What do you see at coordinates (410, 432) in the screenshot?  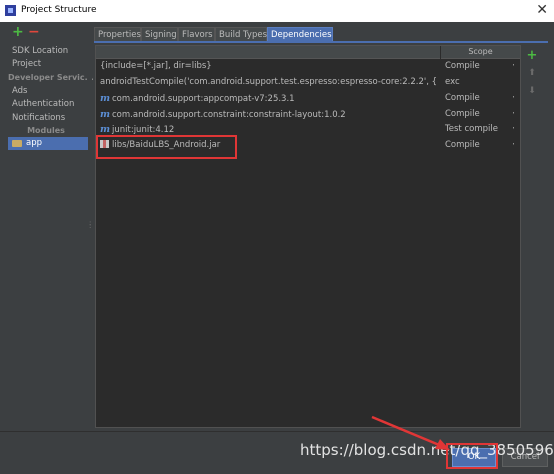 I see `annotation-arrow-icon` at bounding box center [410, 432].